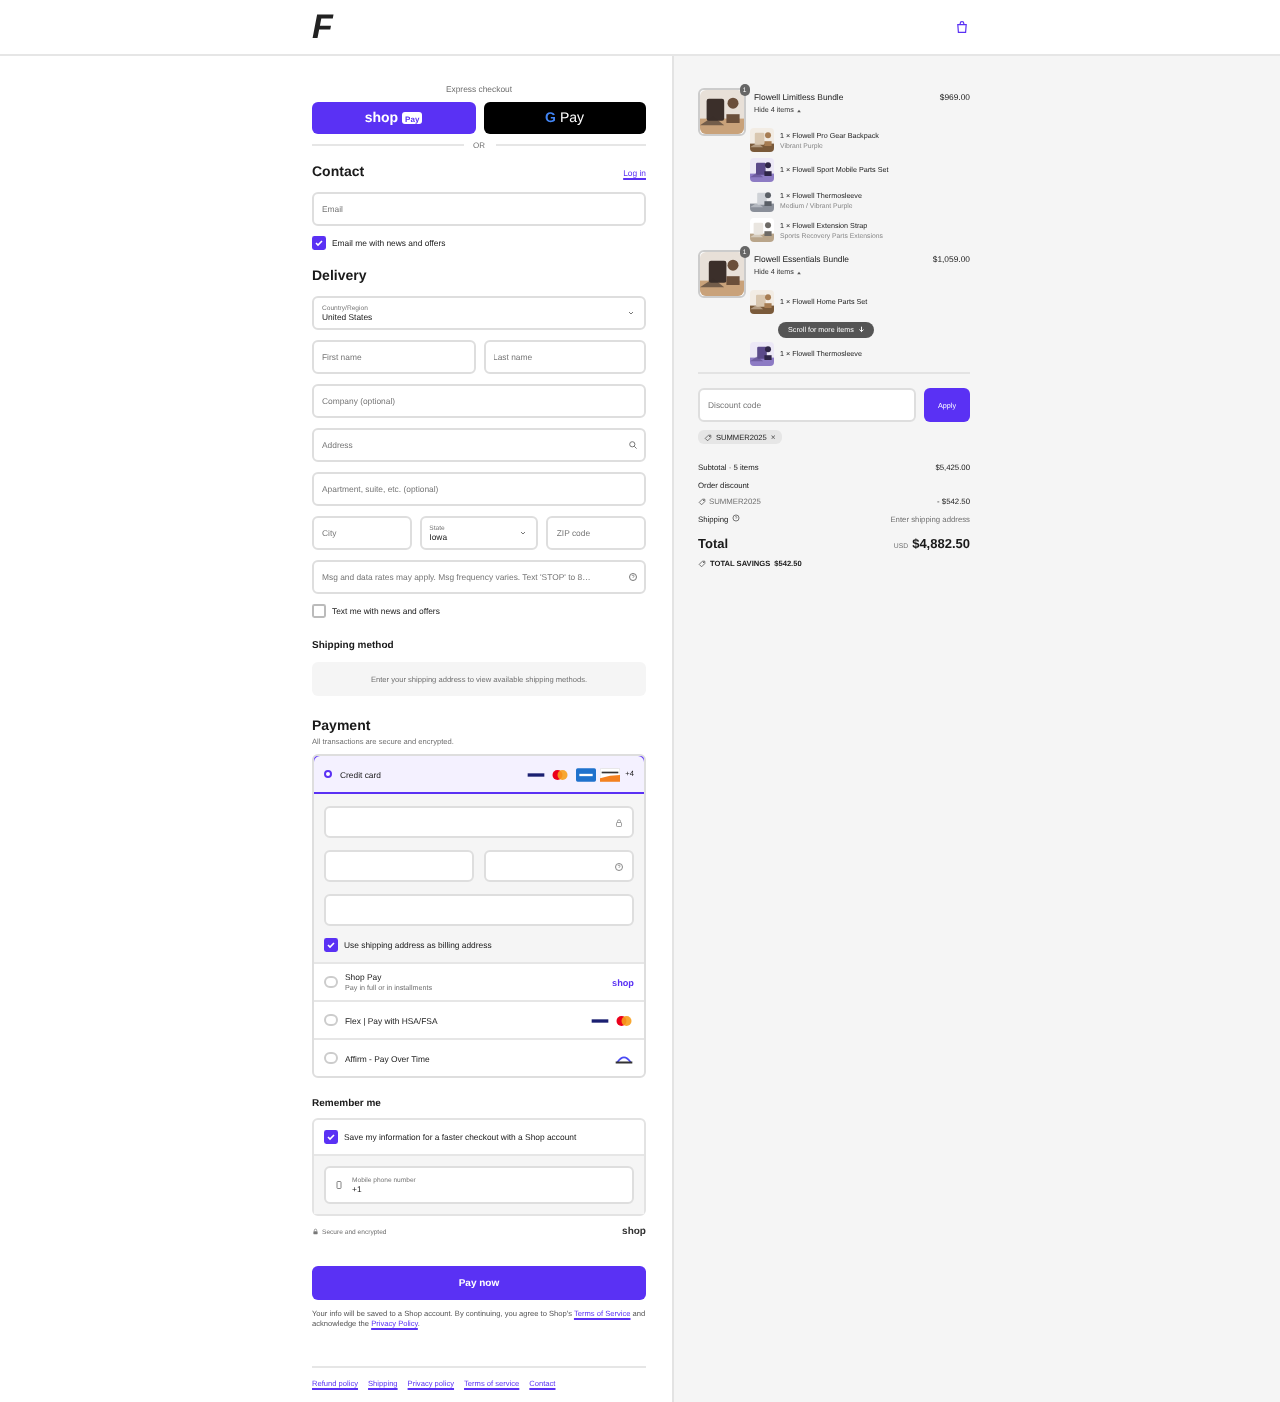 This screenshot has width=1280, height=1402. Describe the element at coordinates (479, 910) in the screenshot. I see `name-on-card-field` at that location.